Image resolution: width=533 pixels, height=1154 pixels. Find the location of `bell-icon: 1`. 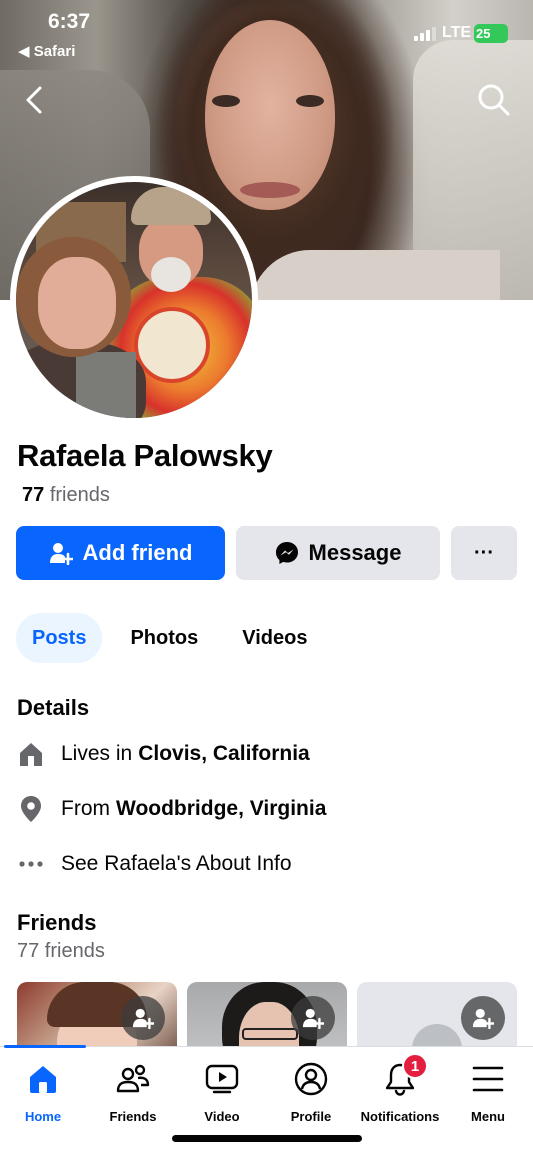

bell-icon: 1 is located at coordinates (404, 1076).